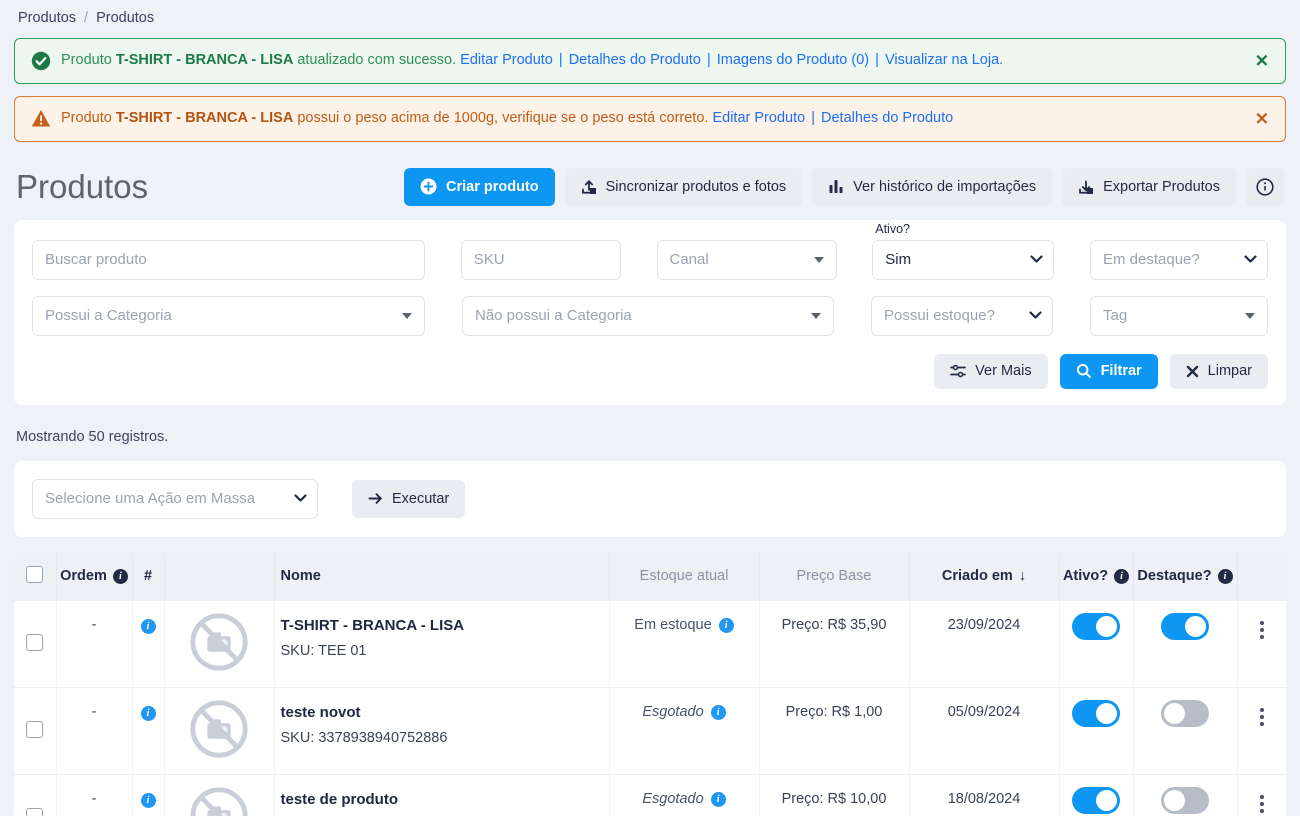 The height and width of the screenshot is (816, 1300). I want to click on sku-input, so click(540, 260).